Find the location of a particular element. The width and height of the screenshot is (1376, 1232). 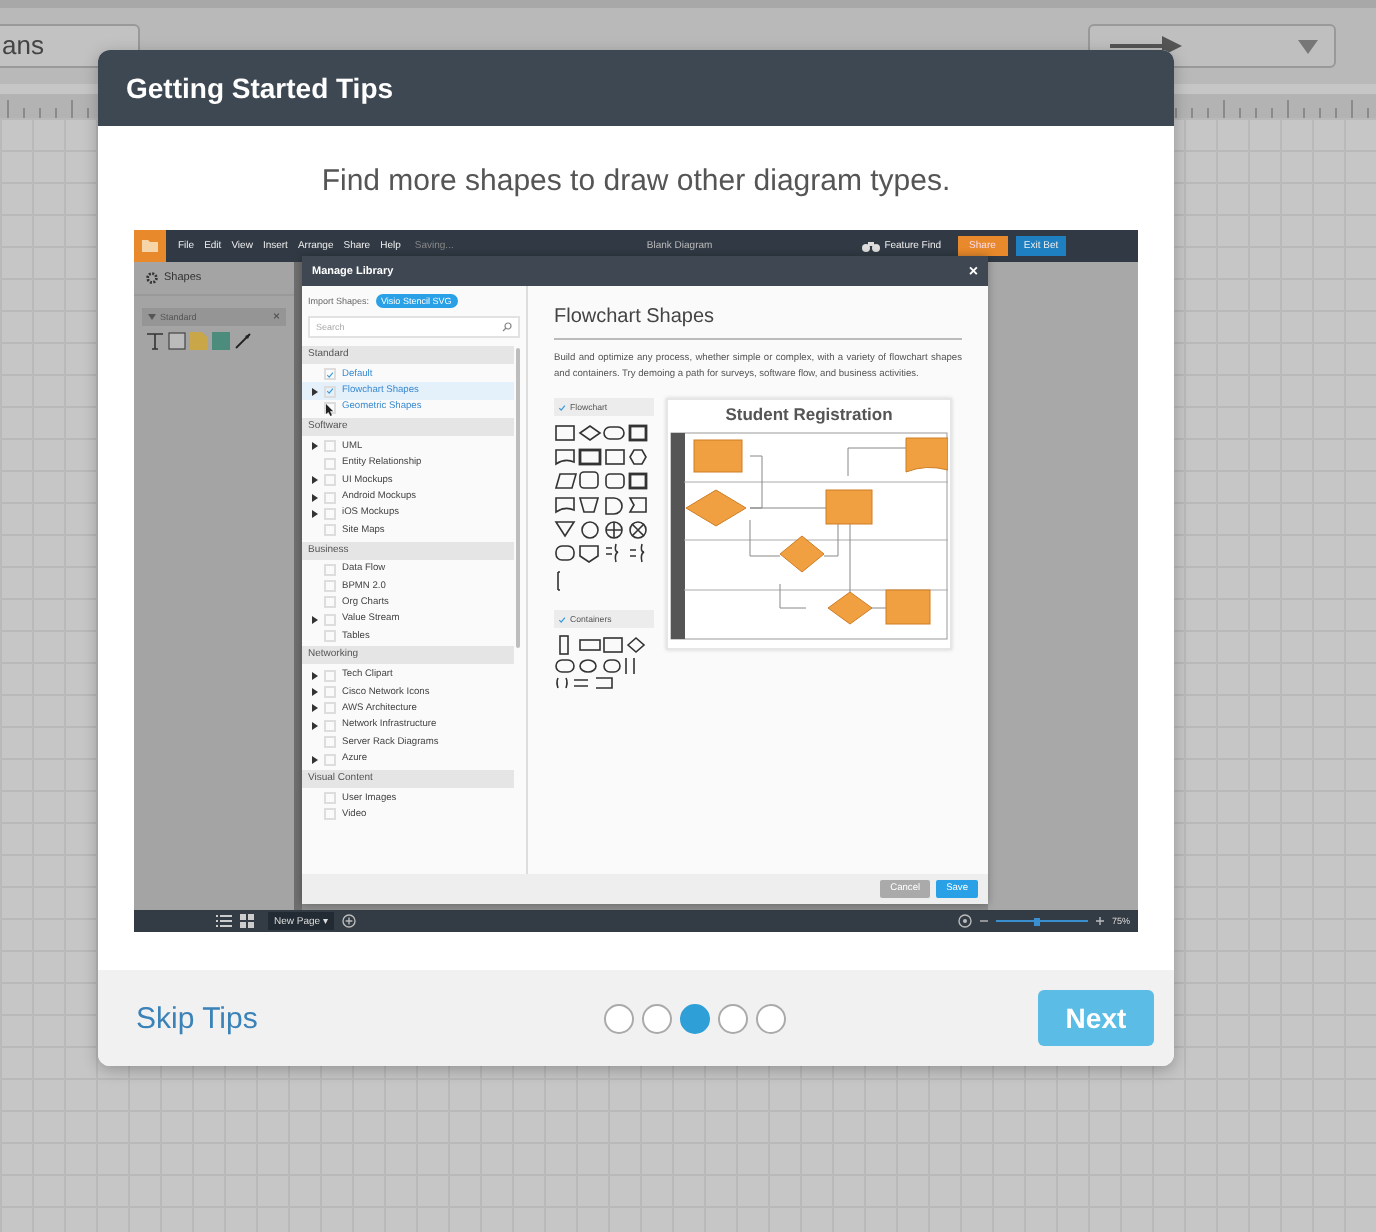

zoom-slider is located at coordinates (1041, 921).